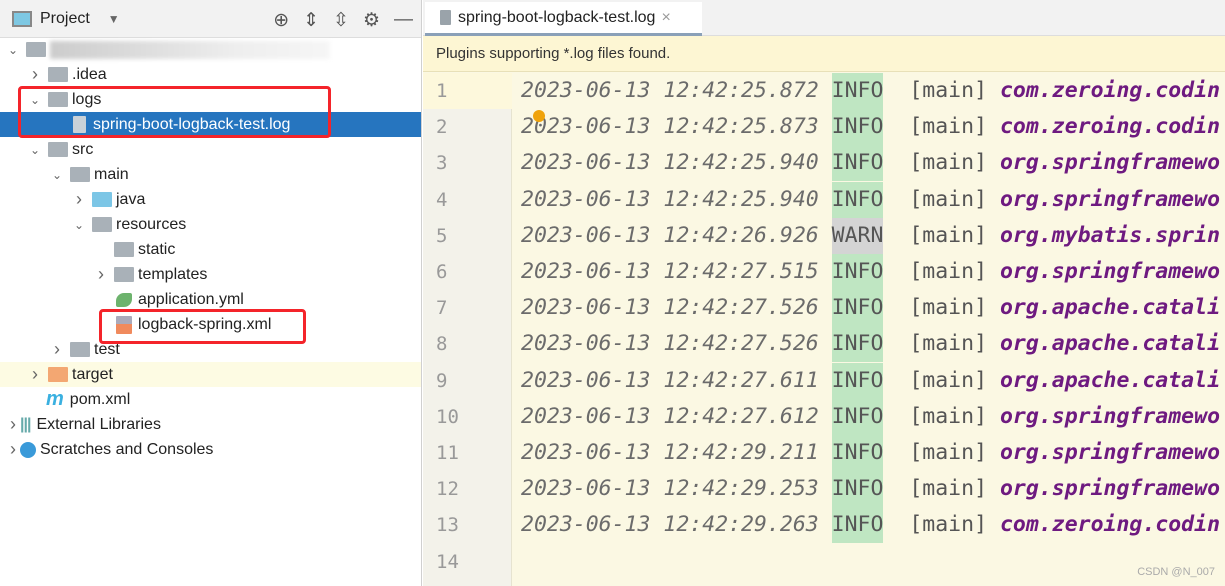  I want to click on line-number: 4, so click(442, 199).